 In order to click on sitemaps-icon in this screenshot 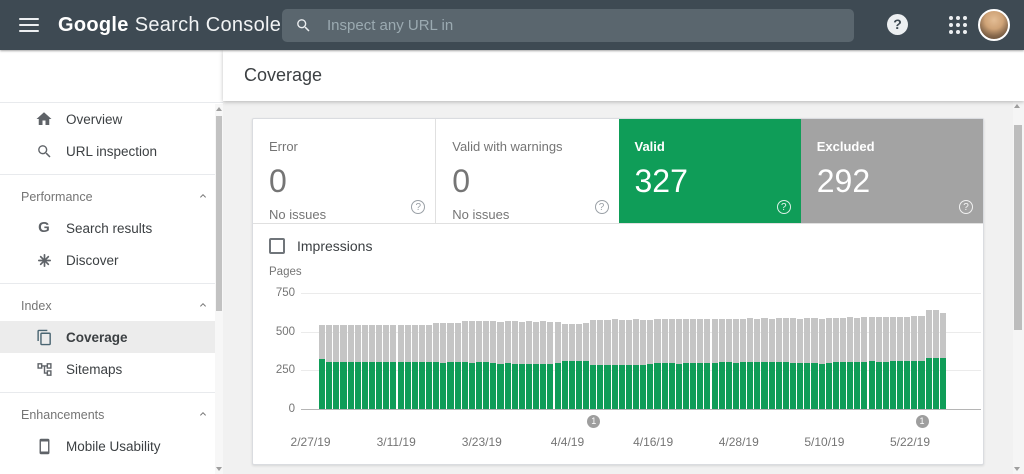, I will do `click(44, 369)`.